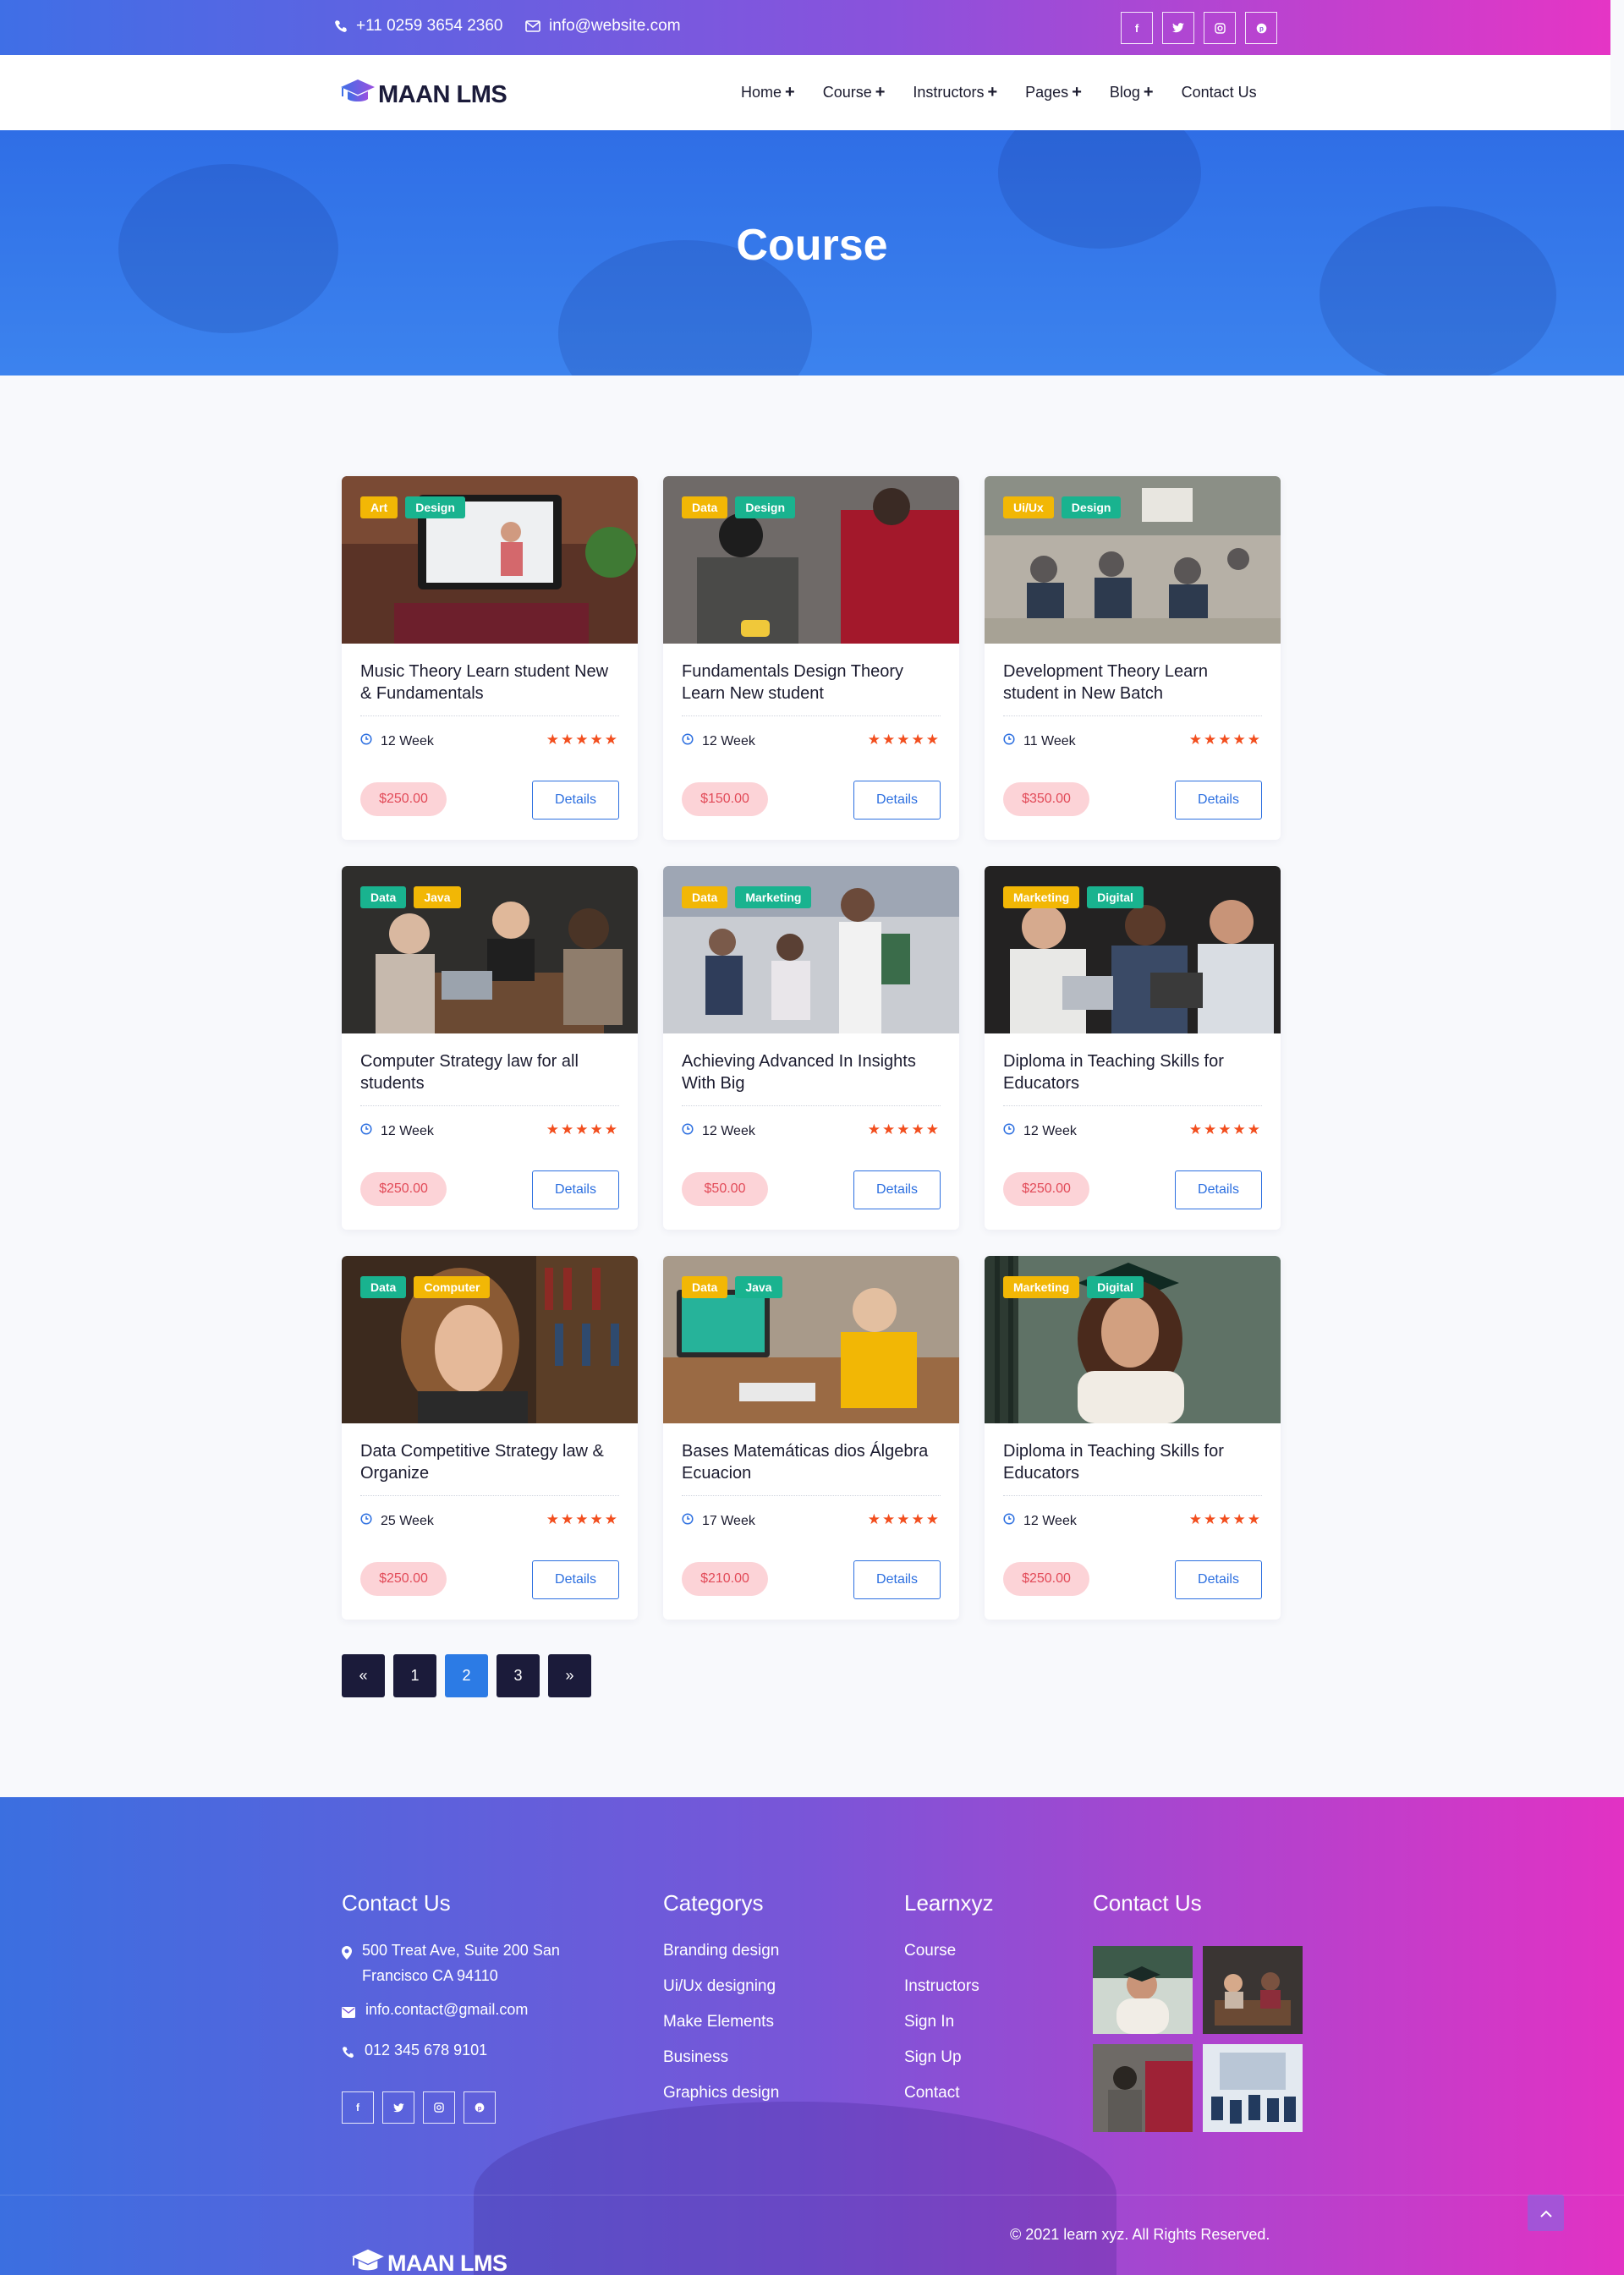  I want to click on topbar-email: info@website.com, so click(603, 26).